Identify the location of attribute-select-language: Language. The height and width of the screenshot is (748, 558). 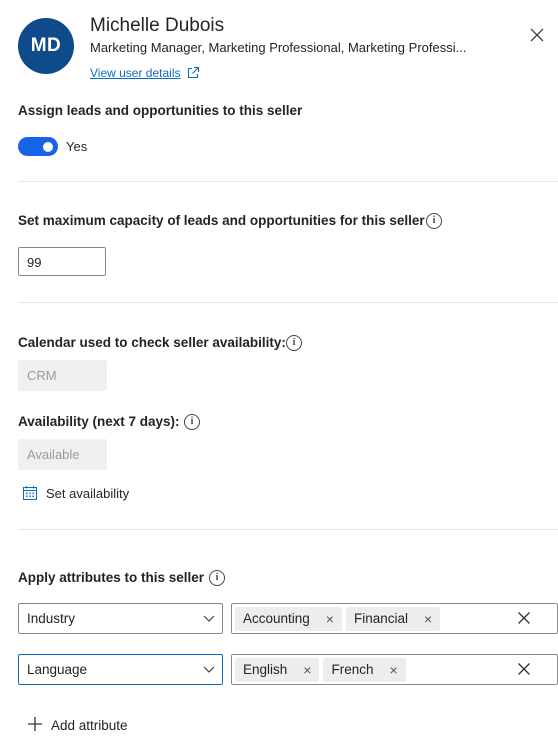
(120, 669).